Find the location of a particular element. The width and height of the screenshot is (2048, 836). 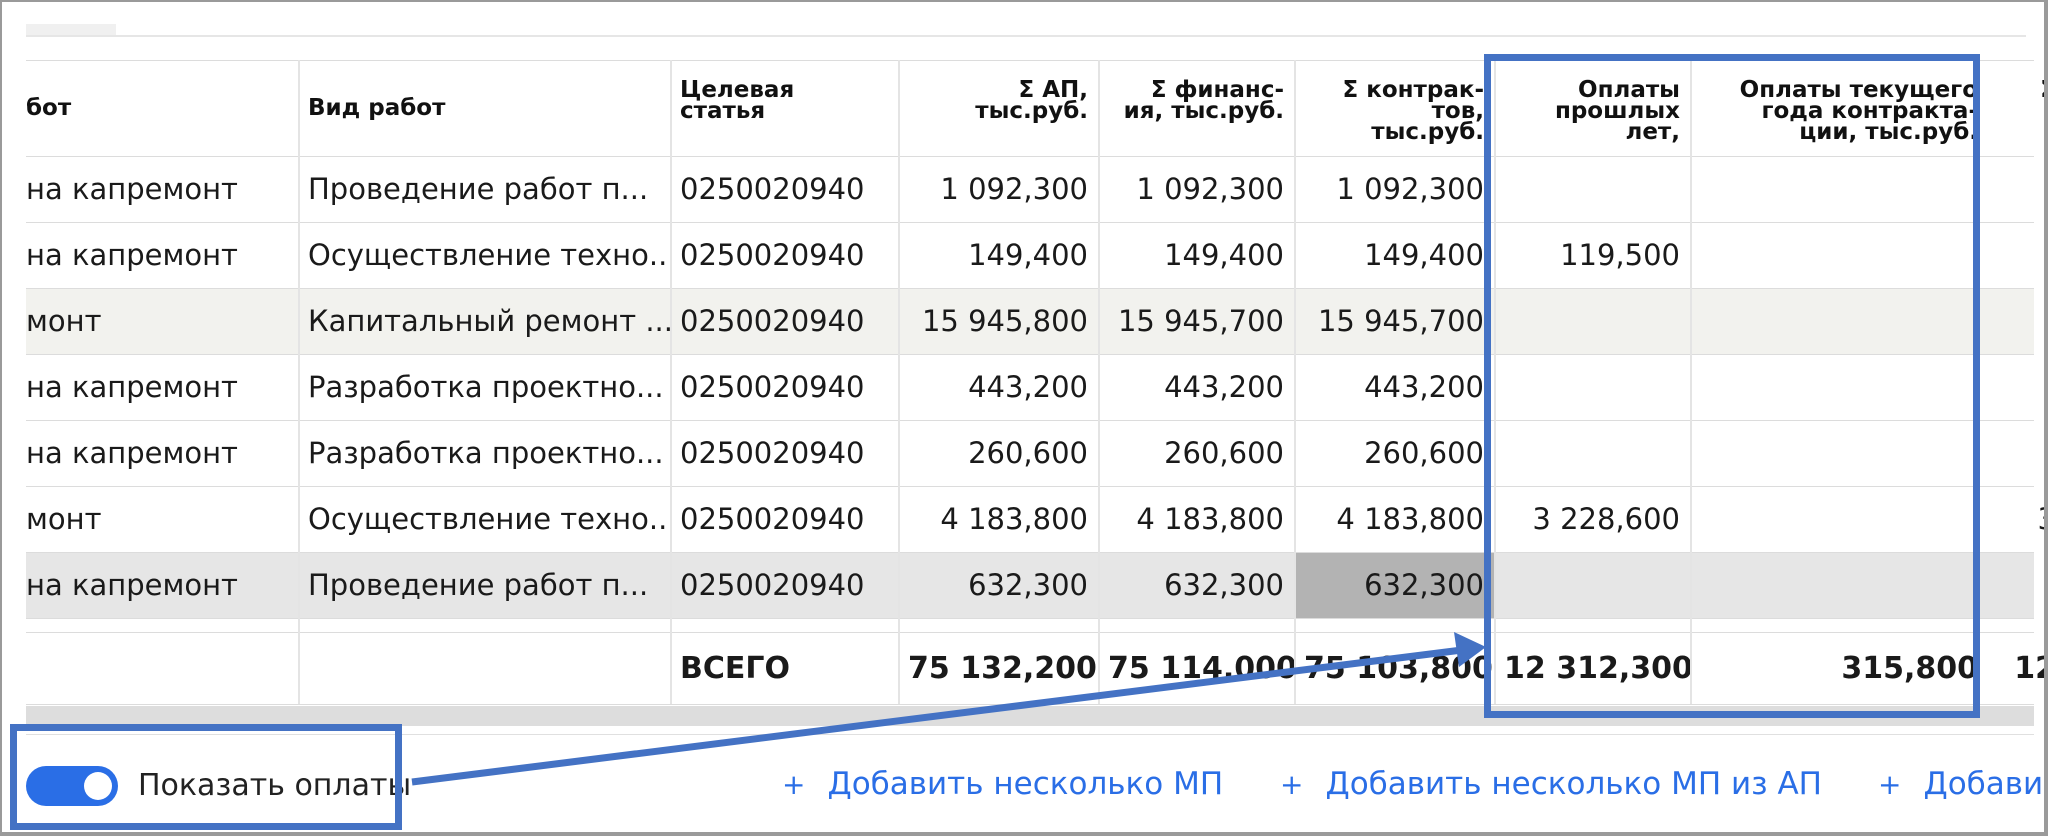

totals-next: 12 is located at coordinates (2029, 668).